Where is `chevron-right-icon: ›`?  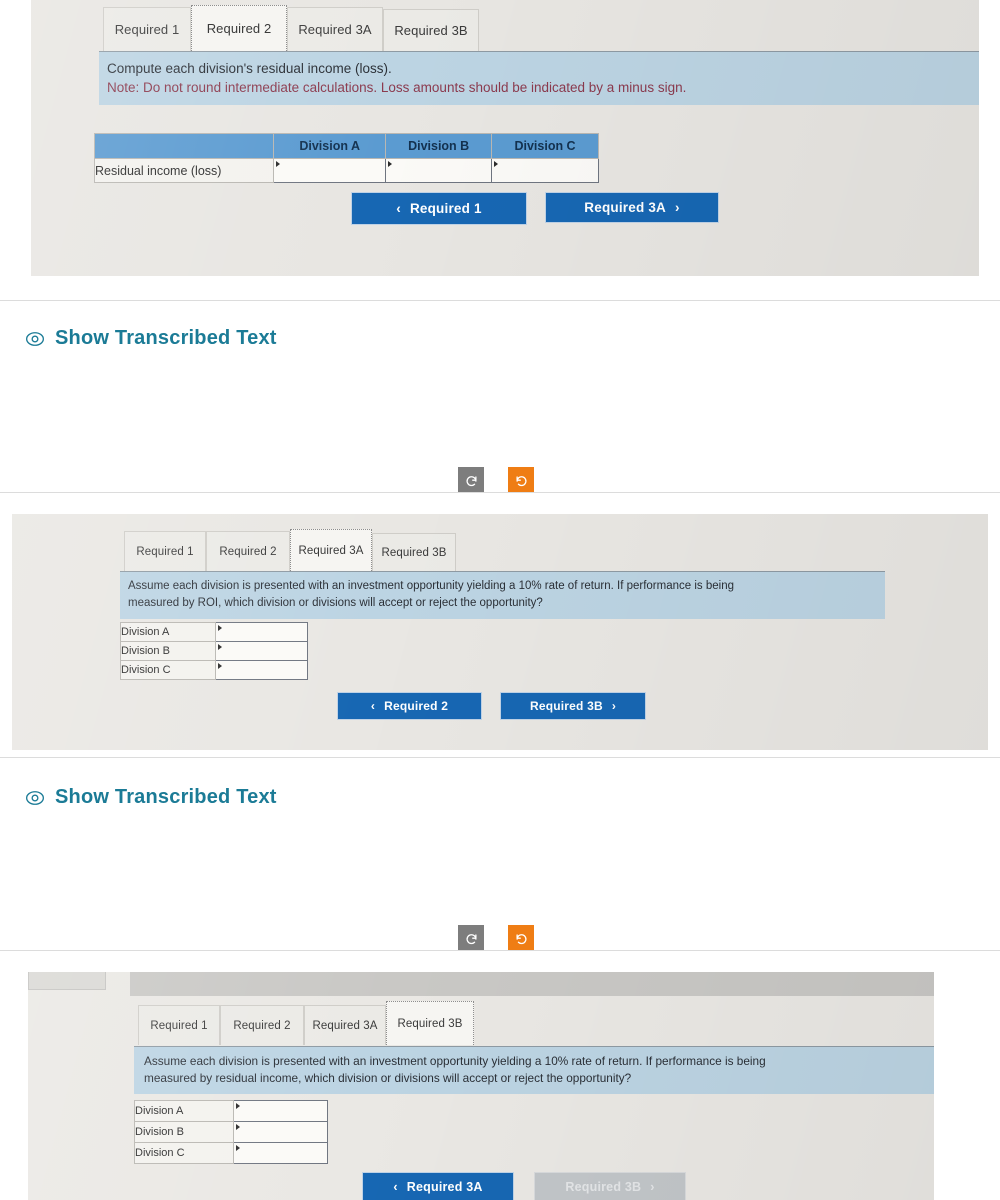 chevron-right-icon: › is located at coordinates (614, 706).